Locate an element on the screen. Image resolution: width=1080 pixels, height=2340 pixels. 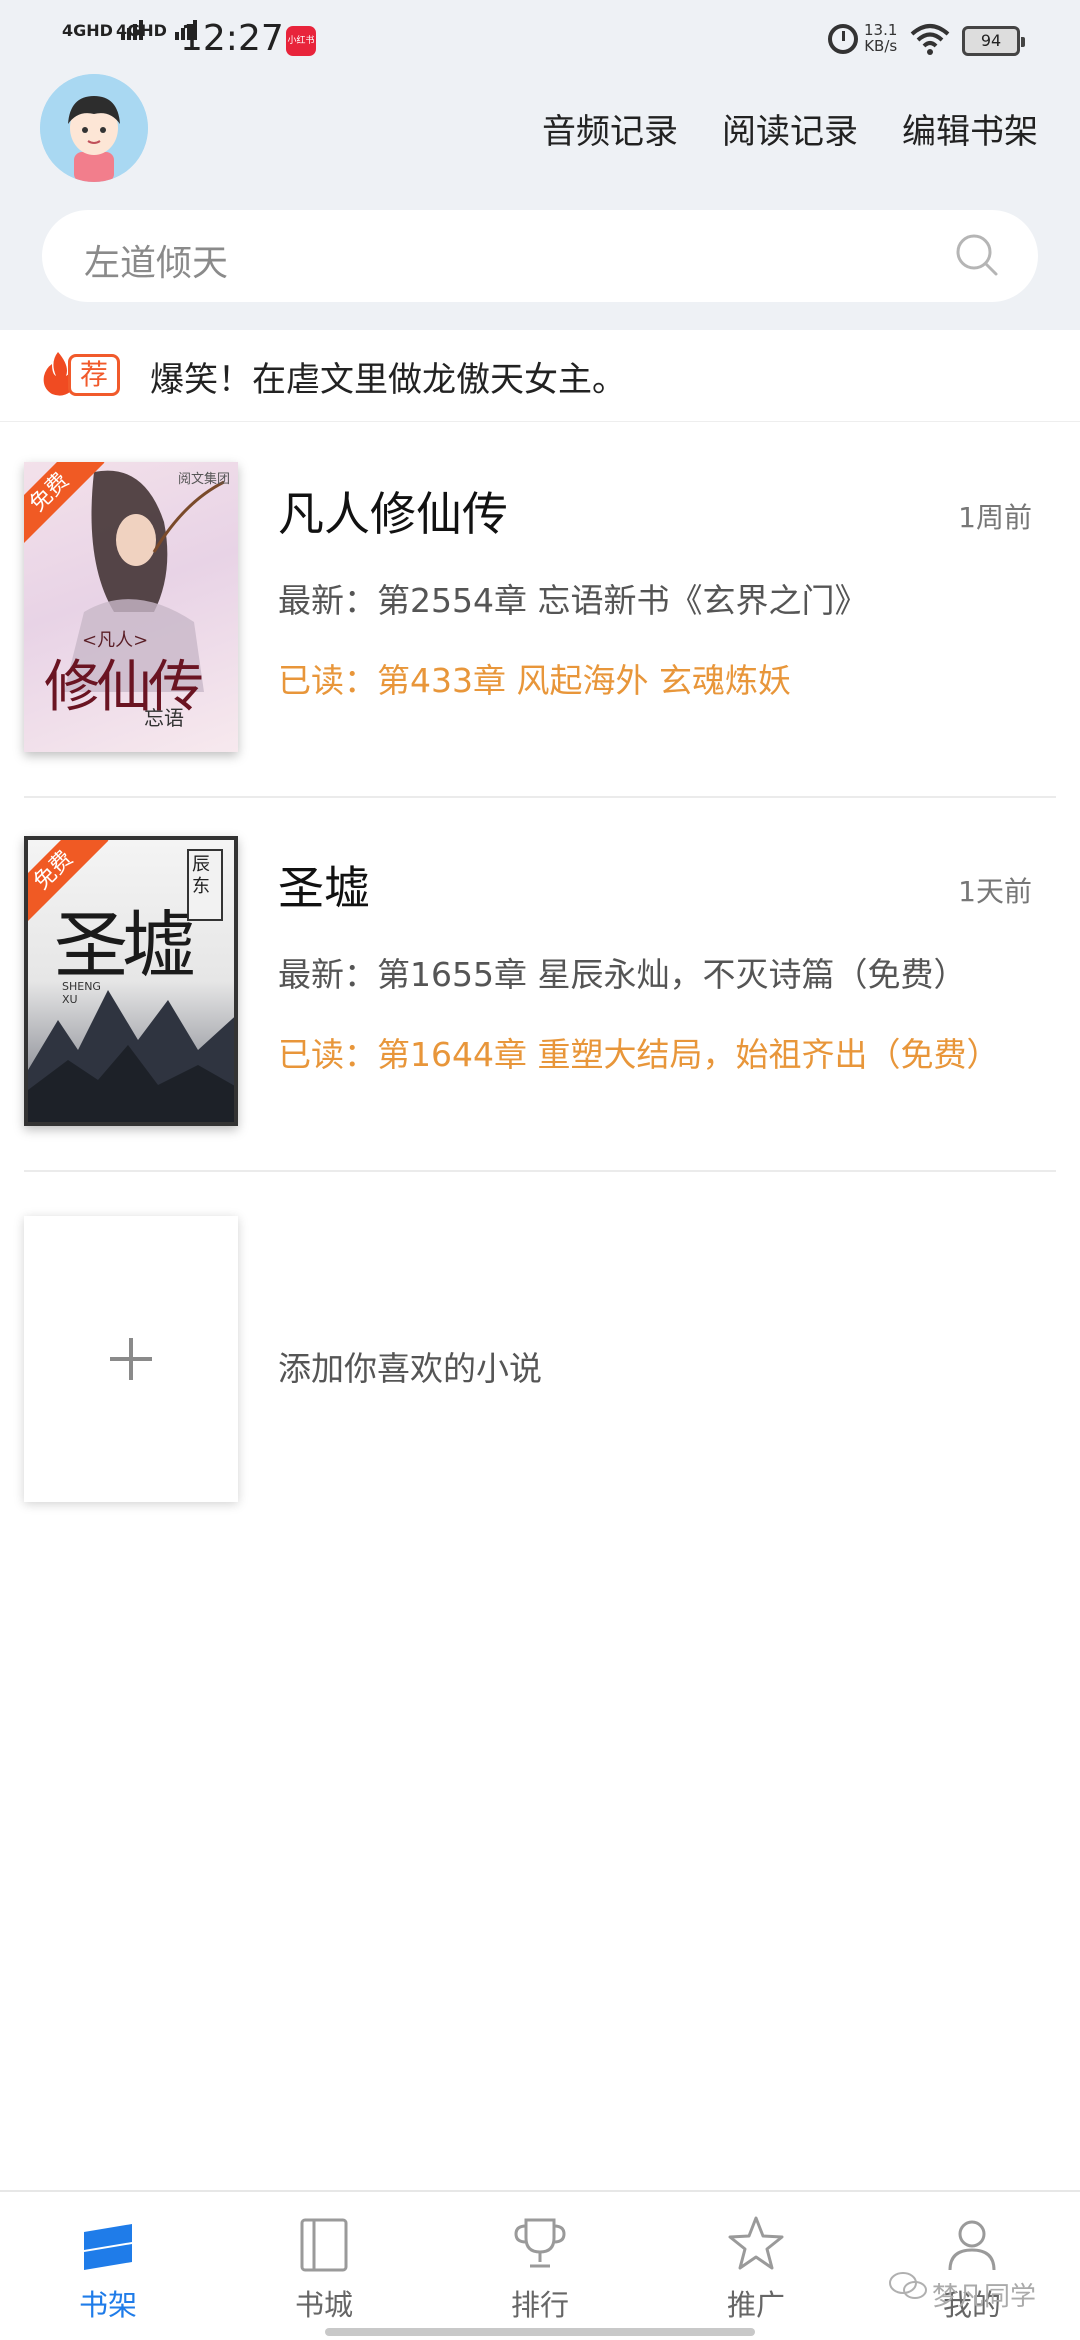
read-progress: 已读：第433章 风起海外 玄魂炼妖 is located at coordinates (534, 678).